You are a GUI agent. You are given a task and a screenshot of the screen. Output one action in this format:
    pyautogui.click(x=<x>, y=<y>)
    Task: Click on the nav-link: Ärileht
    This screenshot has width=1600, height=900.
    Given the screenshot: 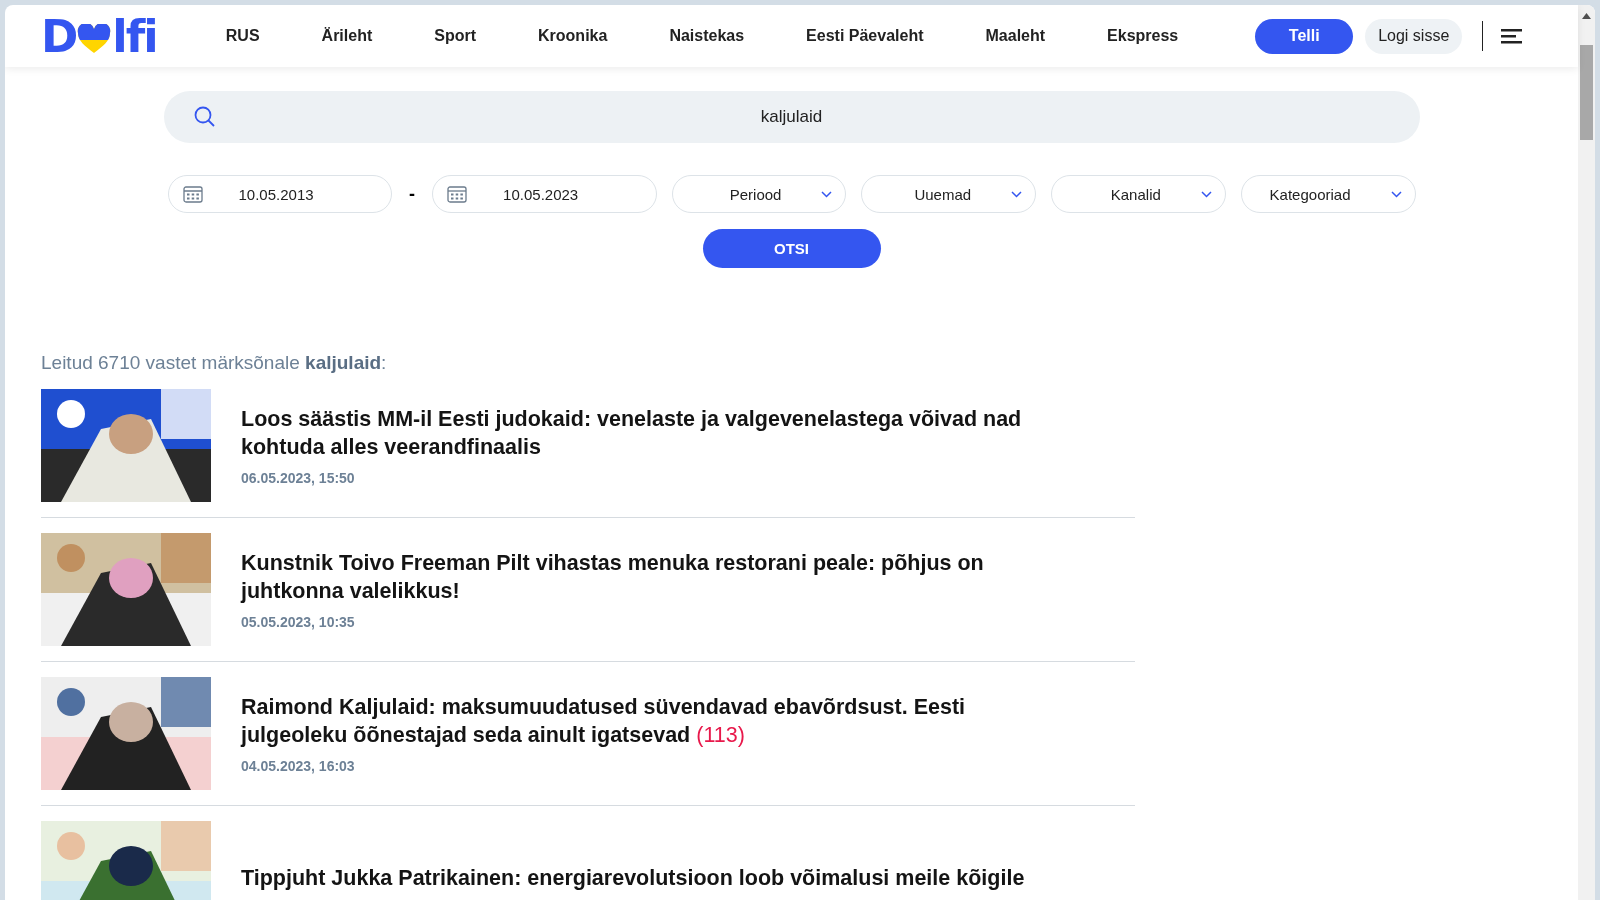 What is the action you would take?
    pyautogui.click(x=347, y=36)
    